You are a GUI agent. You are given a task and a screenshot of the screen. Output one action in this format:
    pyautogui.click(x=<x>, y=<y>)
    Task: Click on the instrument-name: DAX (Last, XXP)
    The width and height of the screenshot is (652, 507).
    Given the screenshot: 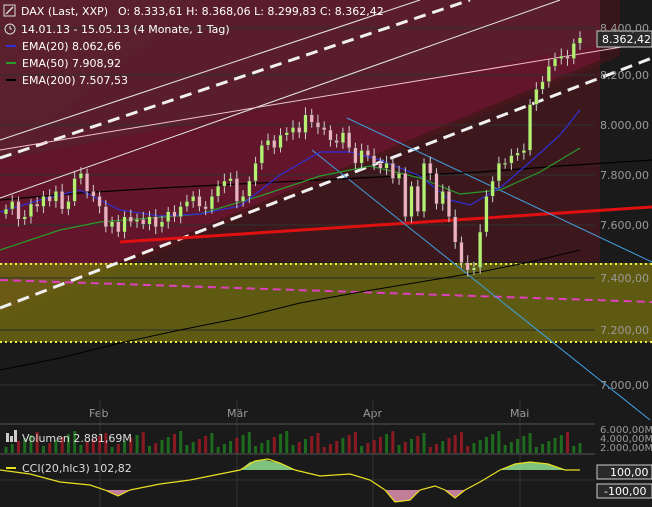 What is the action you would take?
    pyautogui.click(x=64, y=11)
    